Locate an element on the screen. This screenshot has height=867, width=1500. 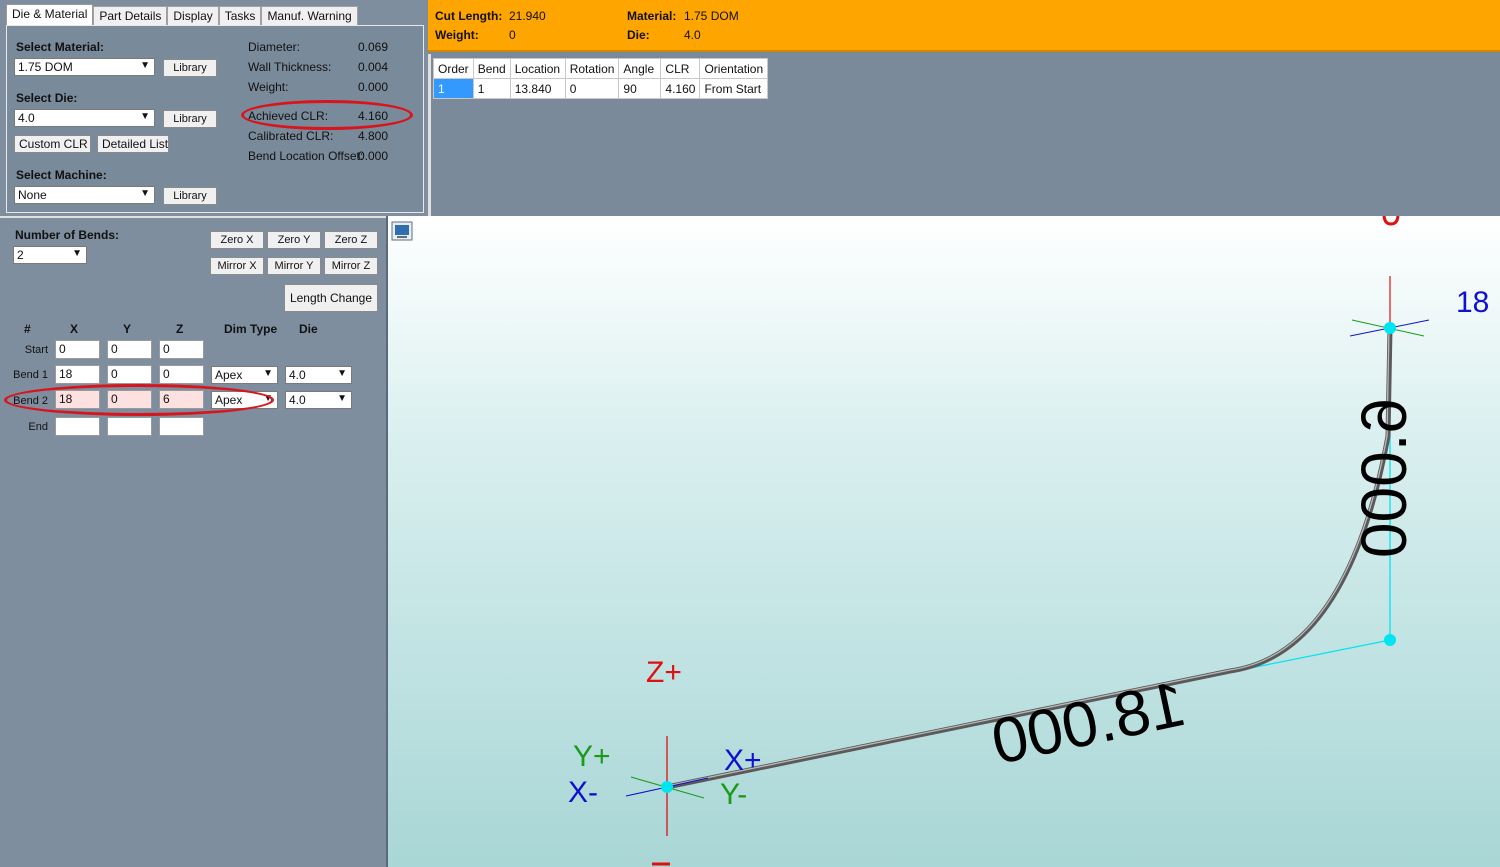
tab-die-material: Die & Material is located at coordinates (50, 15).